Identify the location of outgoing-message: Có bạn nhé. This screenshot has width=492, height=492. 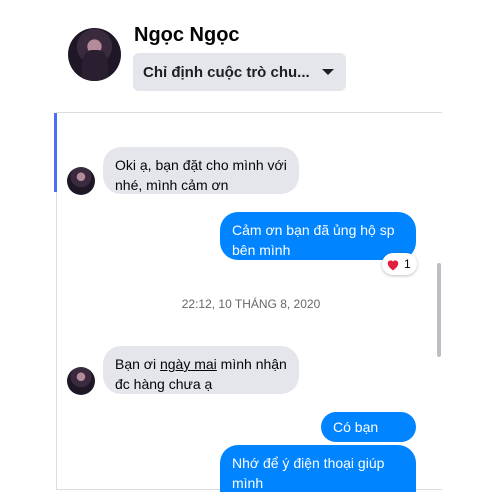
(368, 433).